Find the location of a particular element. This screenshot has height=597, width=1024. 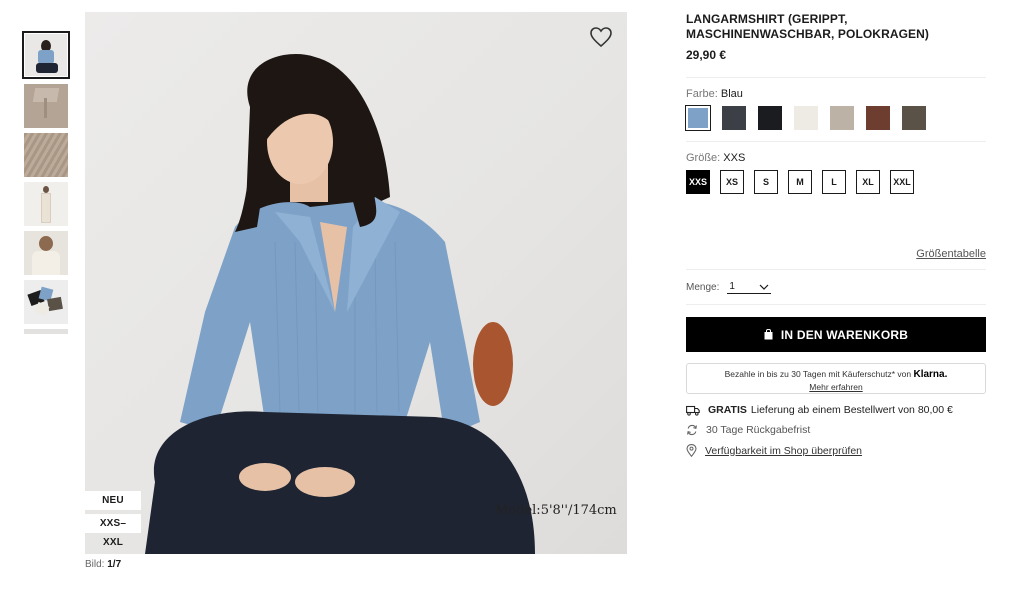

image-counter-label: Bild: is located at coordinates (95, 564).